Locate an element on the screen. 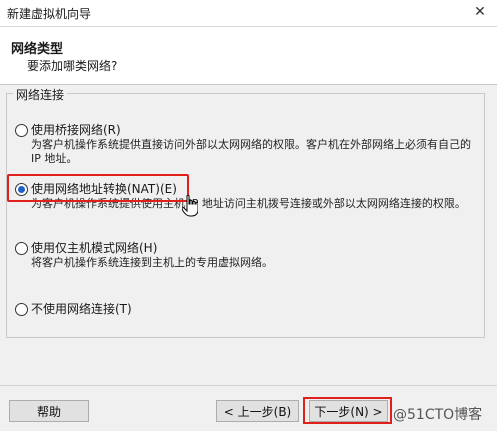 The height and width of the screenshot is (431, 497). option-no-network-label: 不使用网络连接(T) is located at coordinates (81, 309).